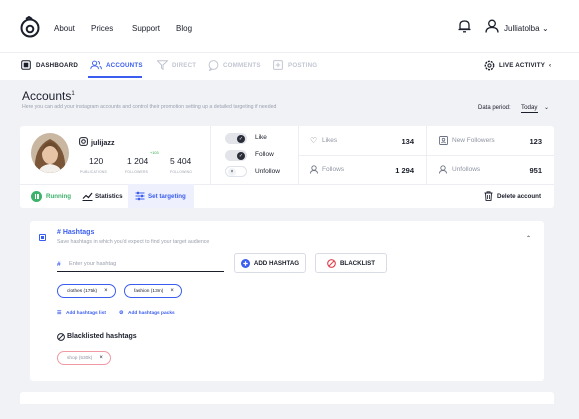 This screenshot has height=419, width=579. What do you see at coordinates (494, 108) in the screenshot?
I see `data-period-label: Data period:` at bounding box center [494, 108].